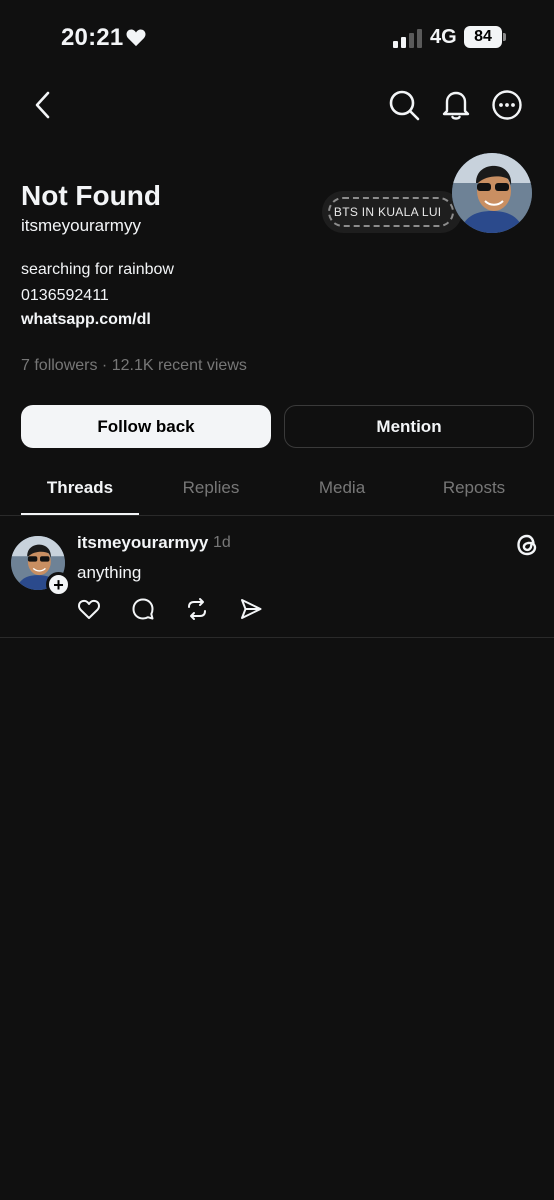  I want to click on follow-plus-icon: +, so click(58, 584).